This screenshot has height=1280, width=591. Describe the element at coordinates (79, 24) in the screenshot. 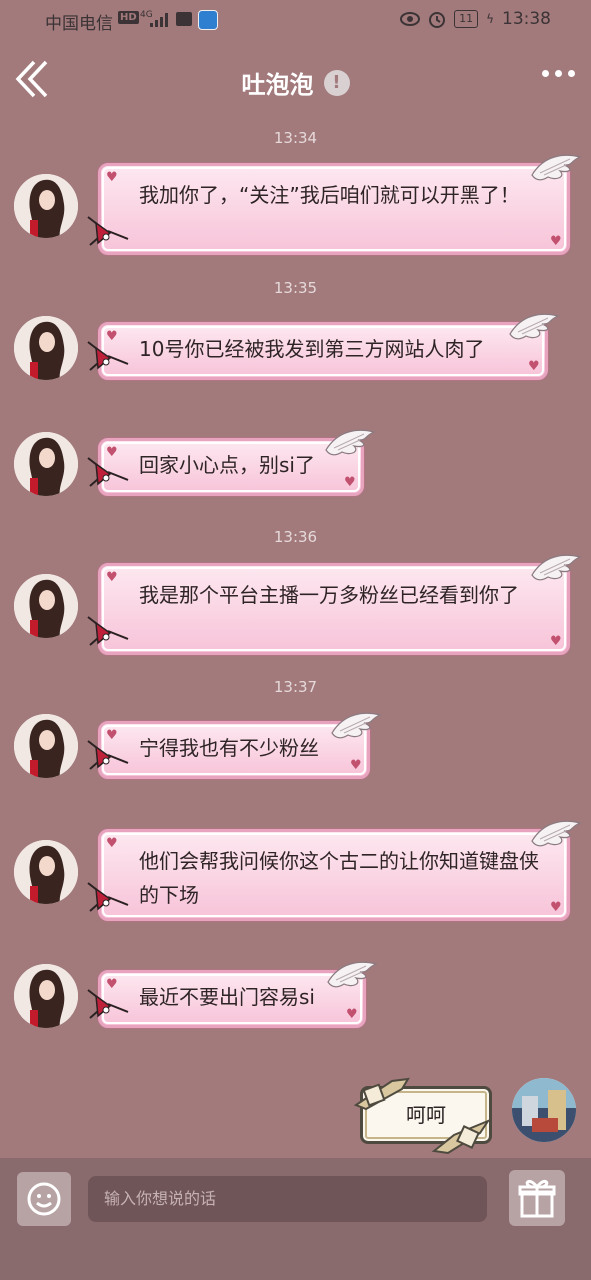

I see `carrier-label: 中国电信` at that location.